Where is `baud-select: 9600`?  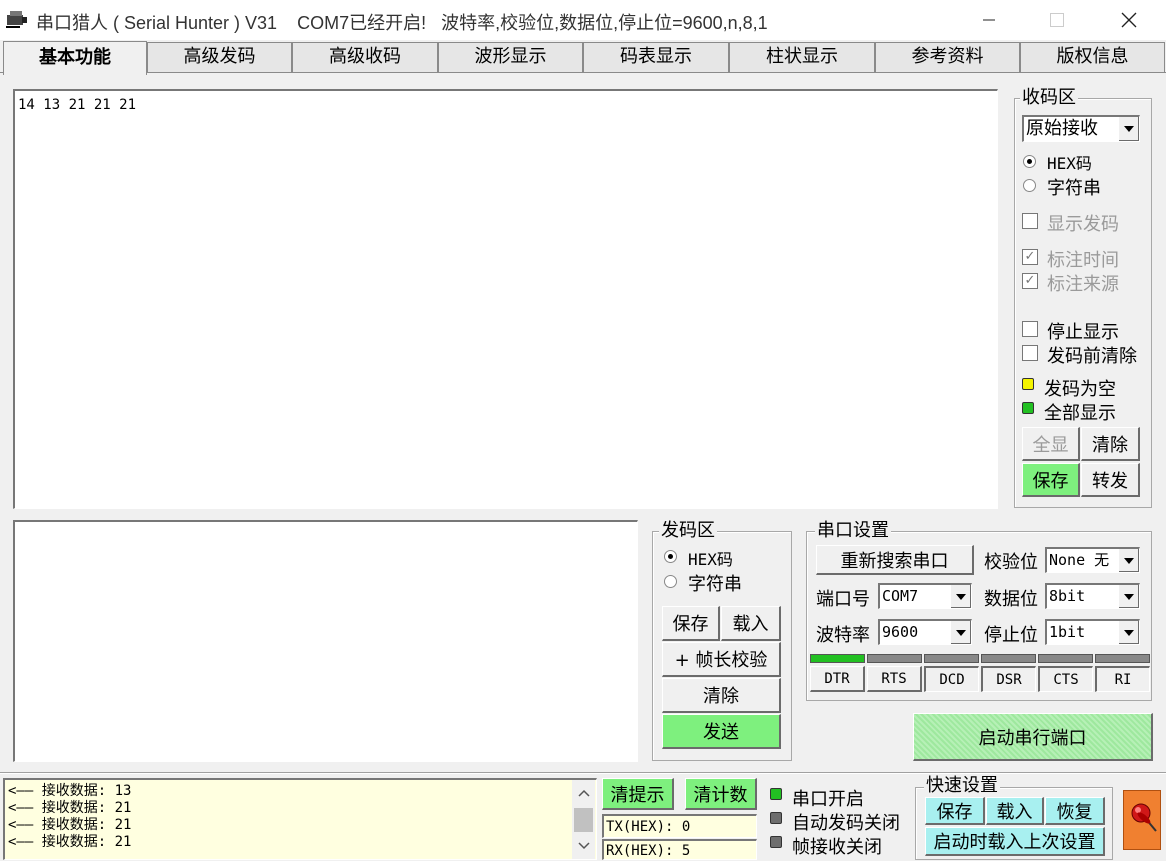
baud-select: 9600 is located at coordinates (925, 632).